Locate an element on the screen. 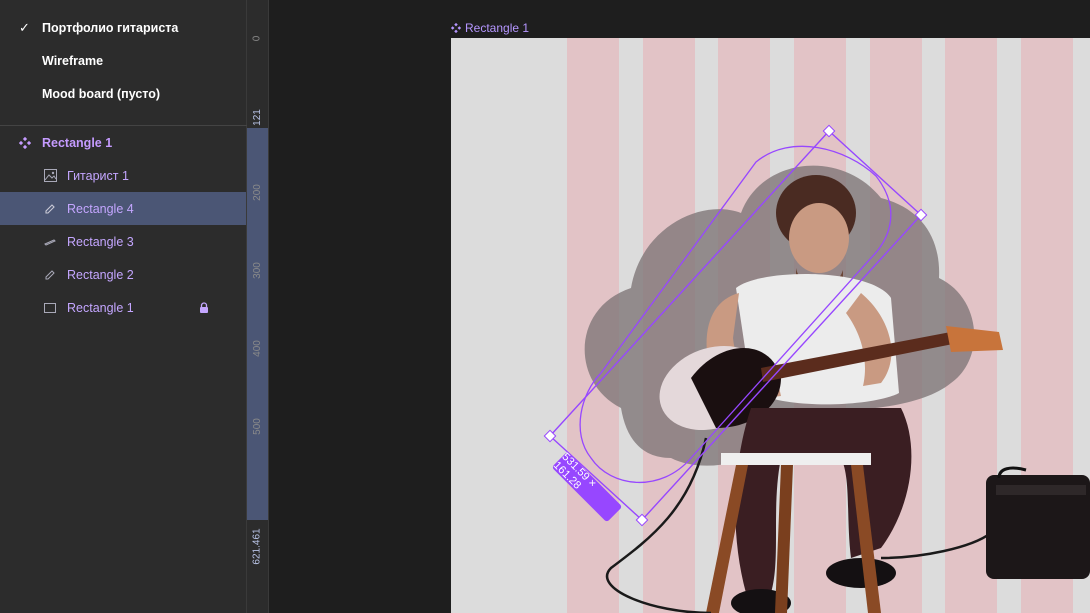 The width and height of the screenshot is (1090, 613). layer-item-rectangle-4: Rectangle 4 is located at coordinates (123, 208).